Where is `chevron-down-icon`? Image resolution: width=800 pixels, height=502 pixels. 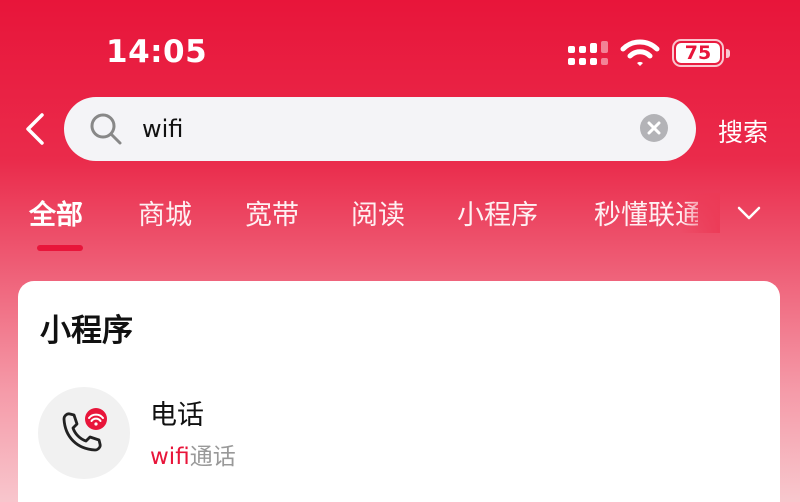 chevron-down-icon is located at coordinates (749, 213).